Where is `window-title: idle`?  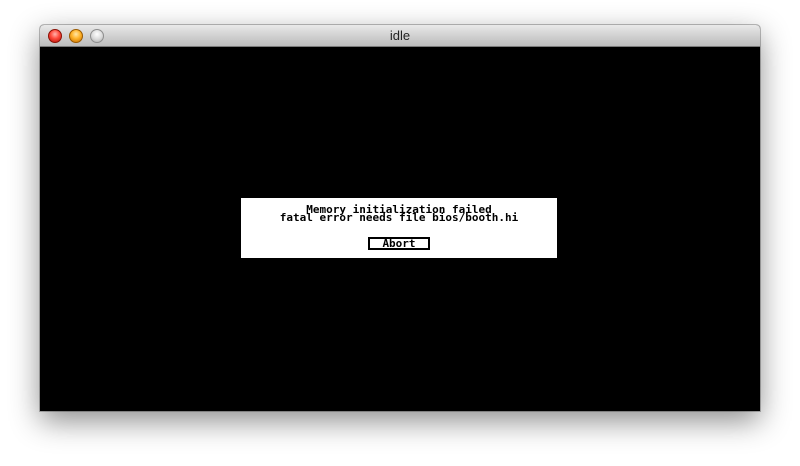
window-title: idle is located at coordinates (400, 35).